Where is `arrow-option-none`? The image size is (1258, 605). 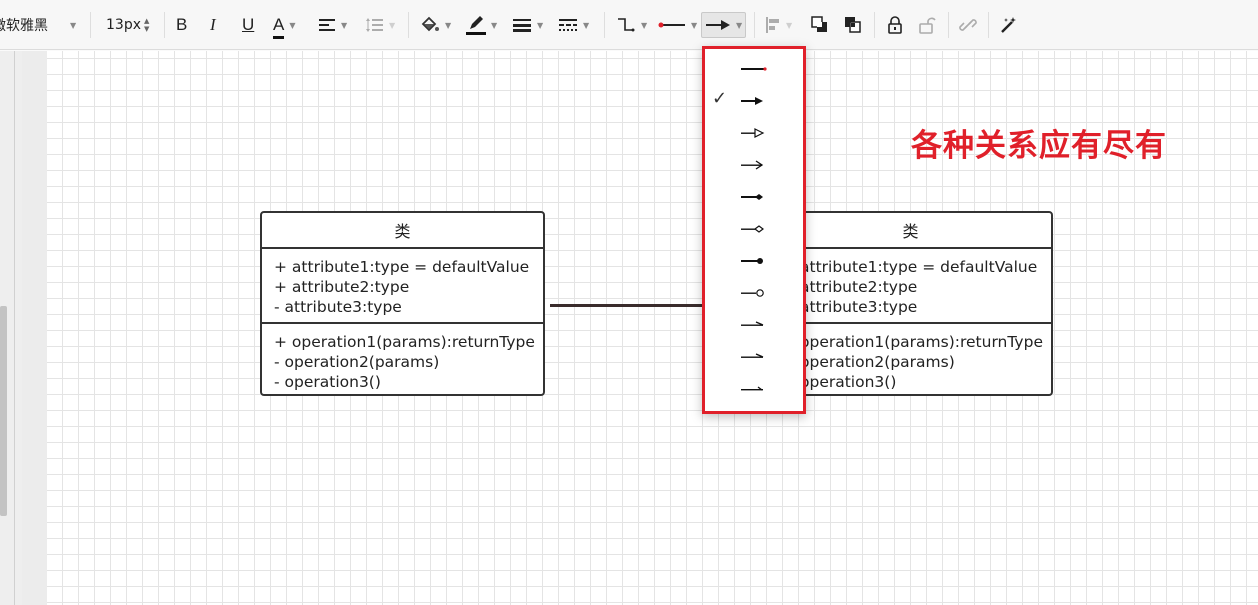 arrow-option-none is located at coordinates (754, 69).